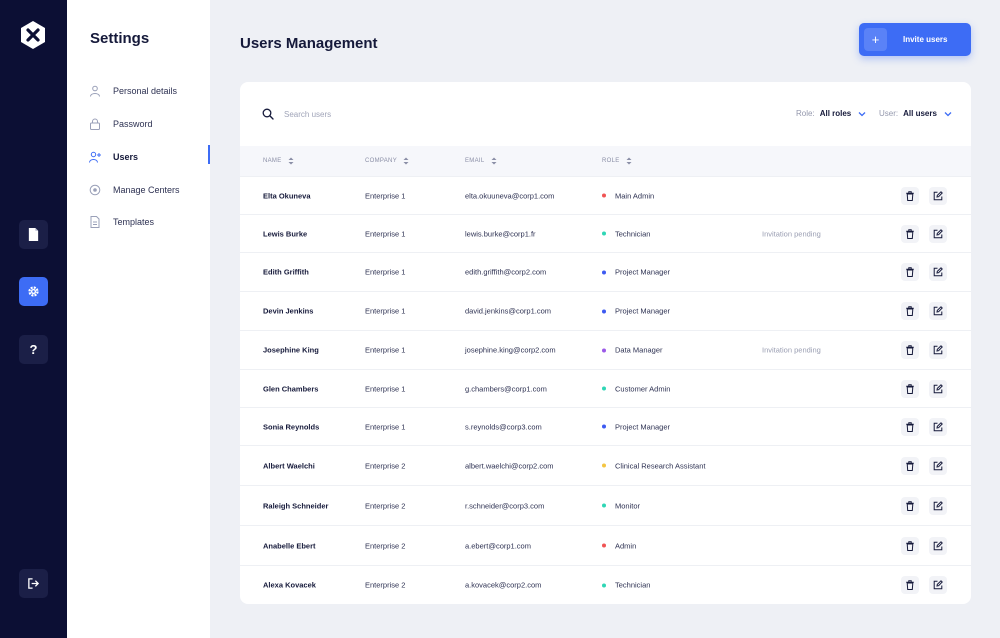 The width and height of the screenshot is (1000, 638). What do you see at coordinates (920, 113) in the screenshot?
I see `user-filter-value: All users` at bounding box center [920, 113].